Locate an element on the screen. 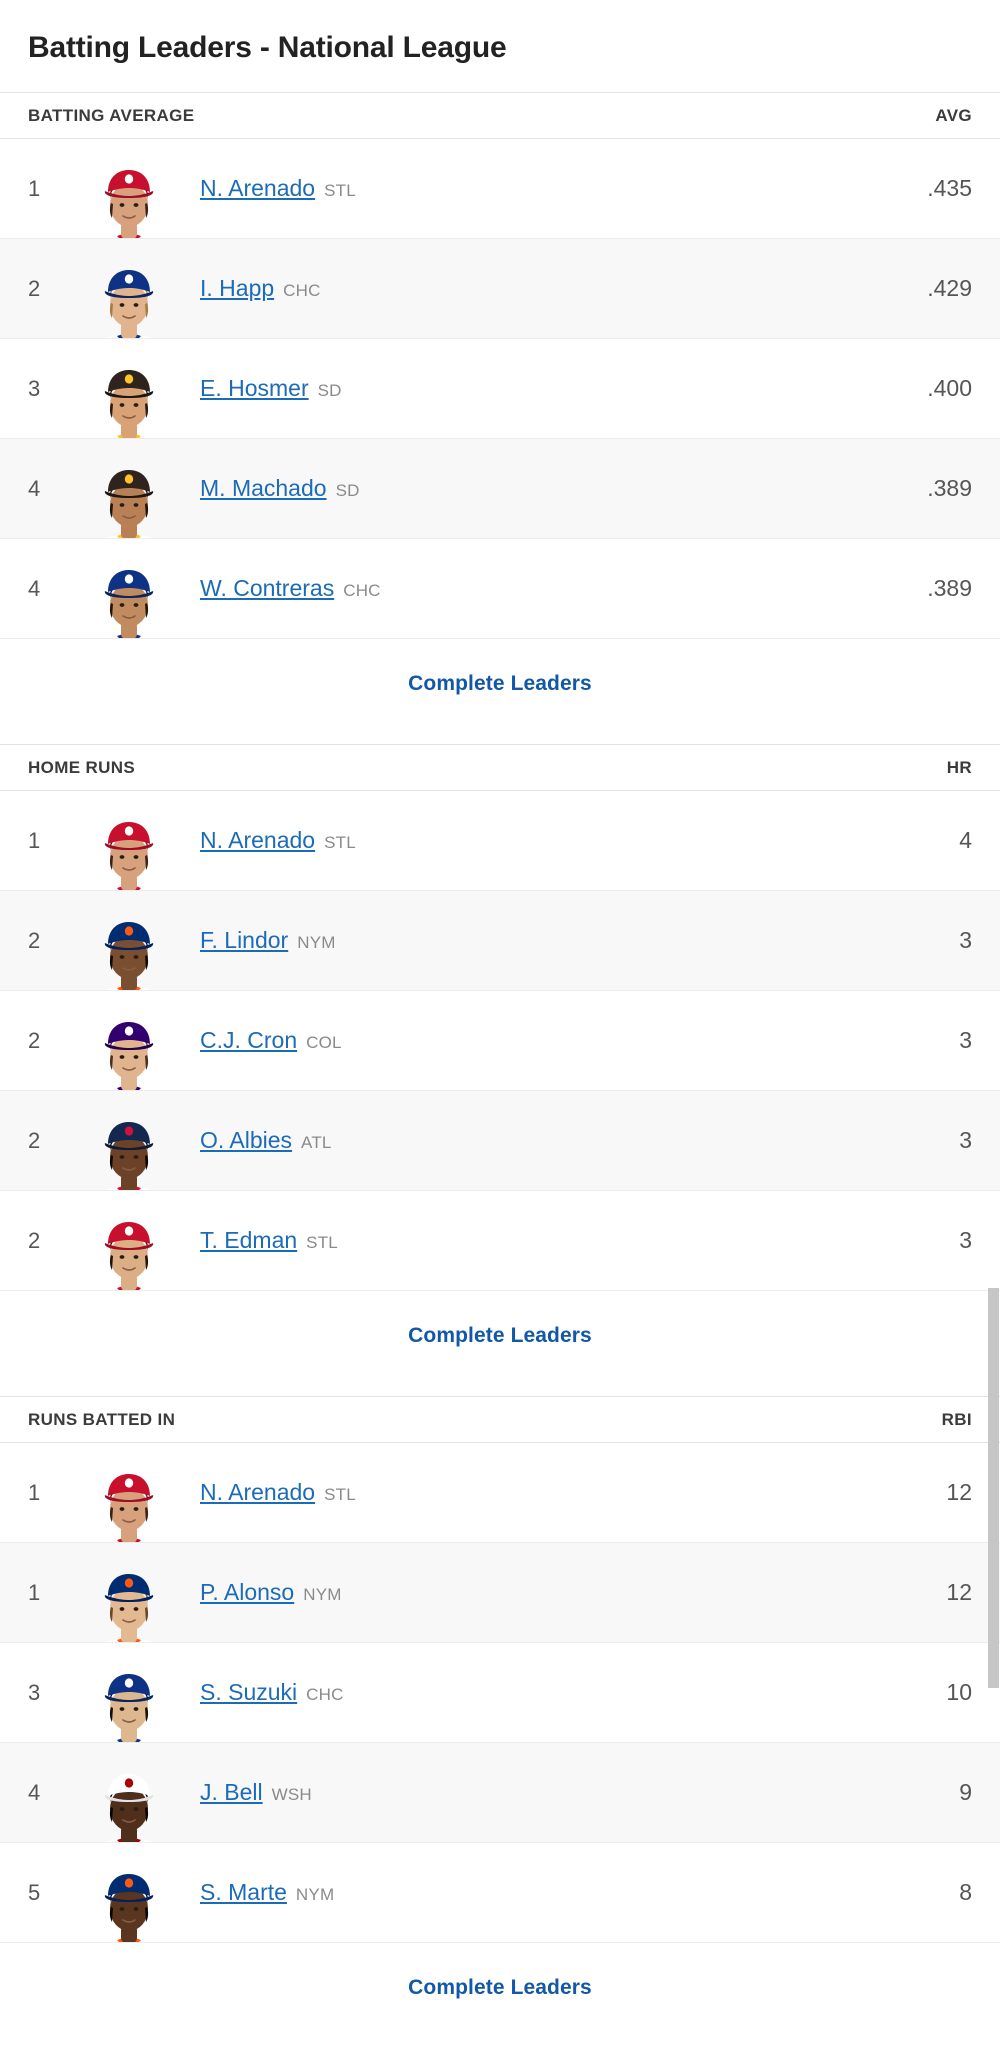 The height and width of the screenshot is (2048, 1000). player-info: I. Happ CHC is located at coordinates (554, 288).